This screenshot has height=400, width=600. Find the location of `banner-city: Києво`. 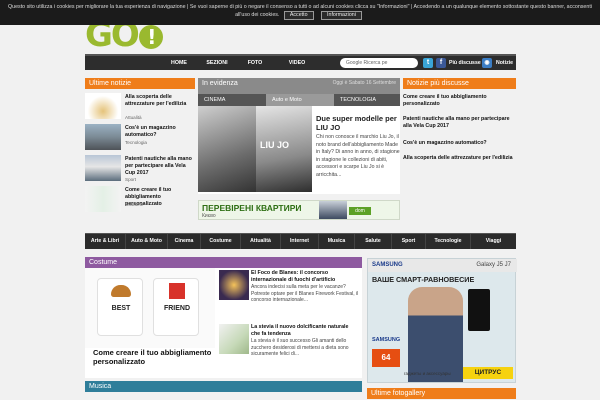

banner-city: Києво is located at coordinates (209, 216).